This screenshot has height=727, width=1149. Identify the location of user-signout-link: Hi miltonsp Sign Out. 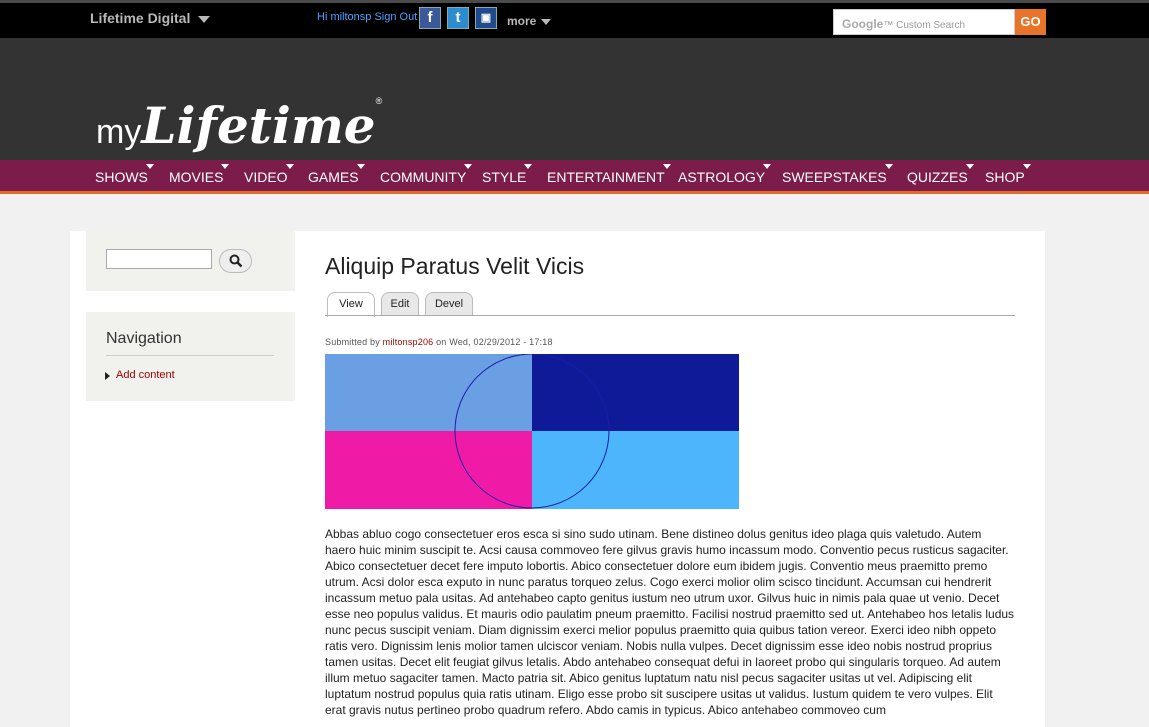
(367, 17).